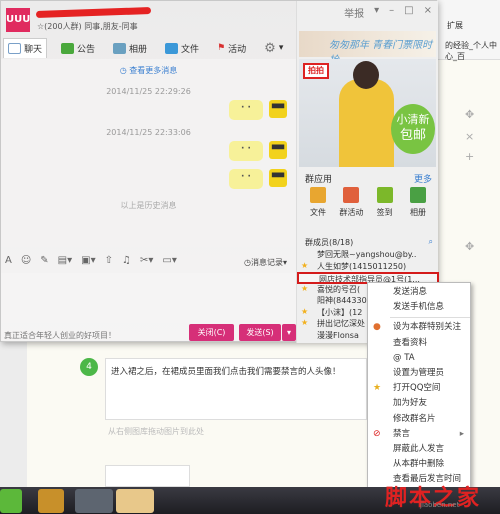 This screenshot has height=514, width=500. What do you see at coordinates (87, 26) in the screenshot?
I see `group-subtitle: ☆(200人群) 同事,朋友-同事` at bounding box center [87, 26].